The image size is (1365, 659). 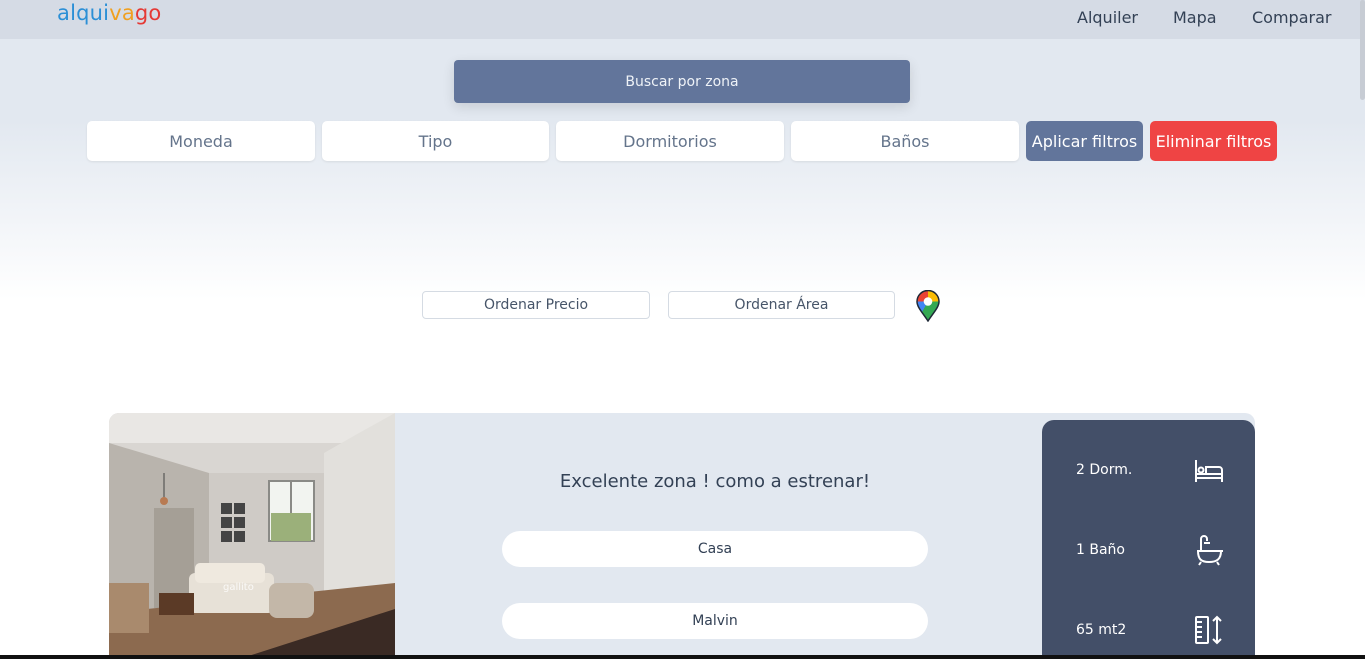 I want to click on spec-bathrooms: 1 Baño, so click(x=1100, y=550).